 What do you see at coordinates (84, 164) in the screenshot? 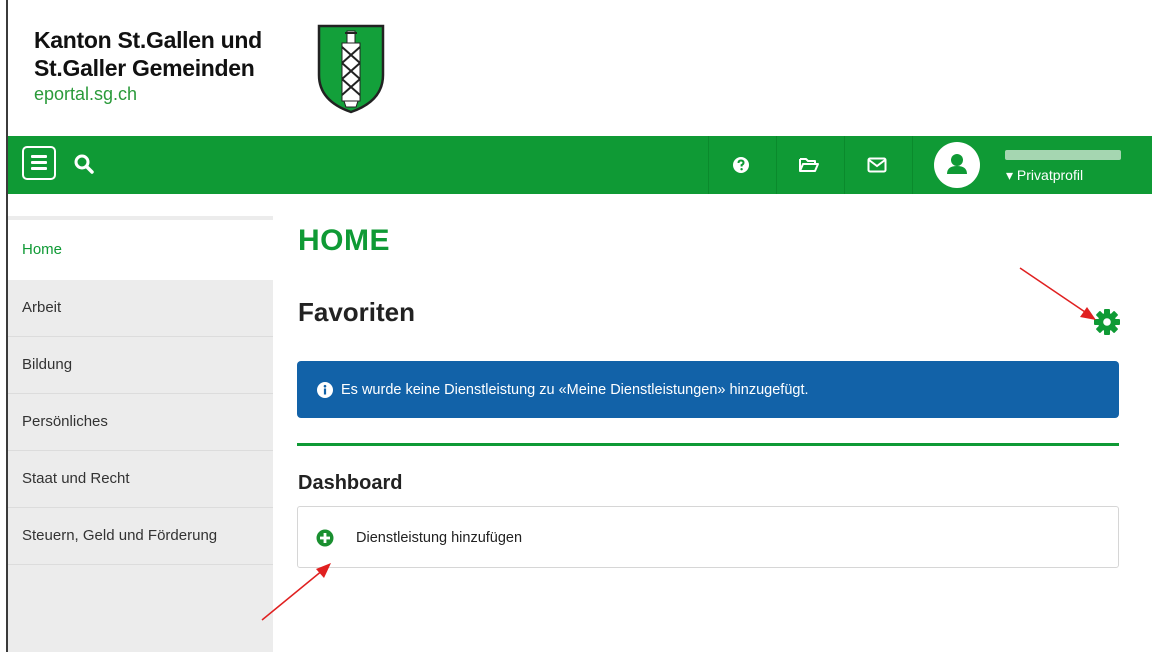
I see `search-icon` at bounding box center [84, 164].